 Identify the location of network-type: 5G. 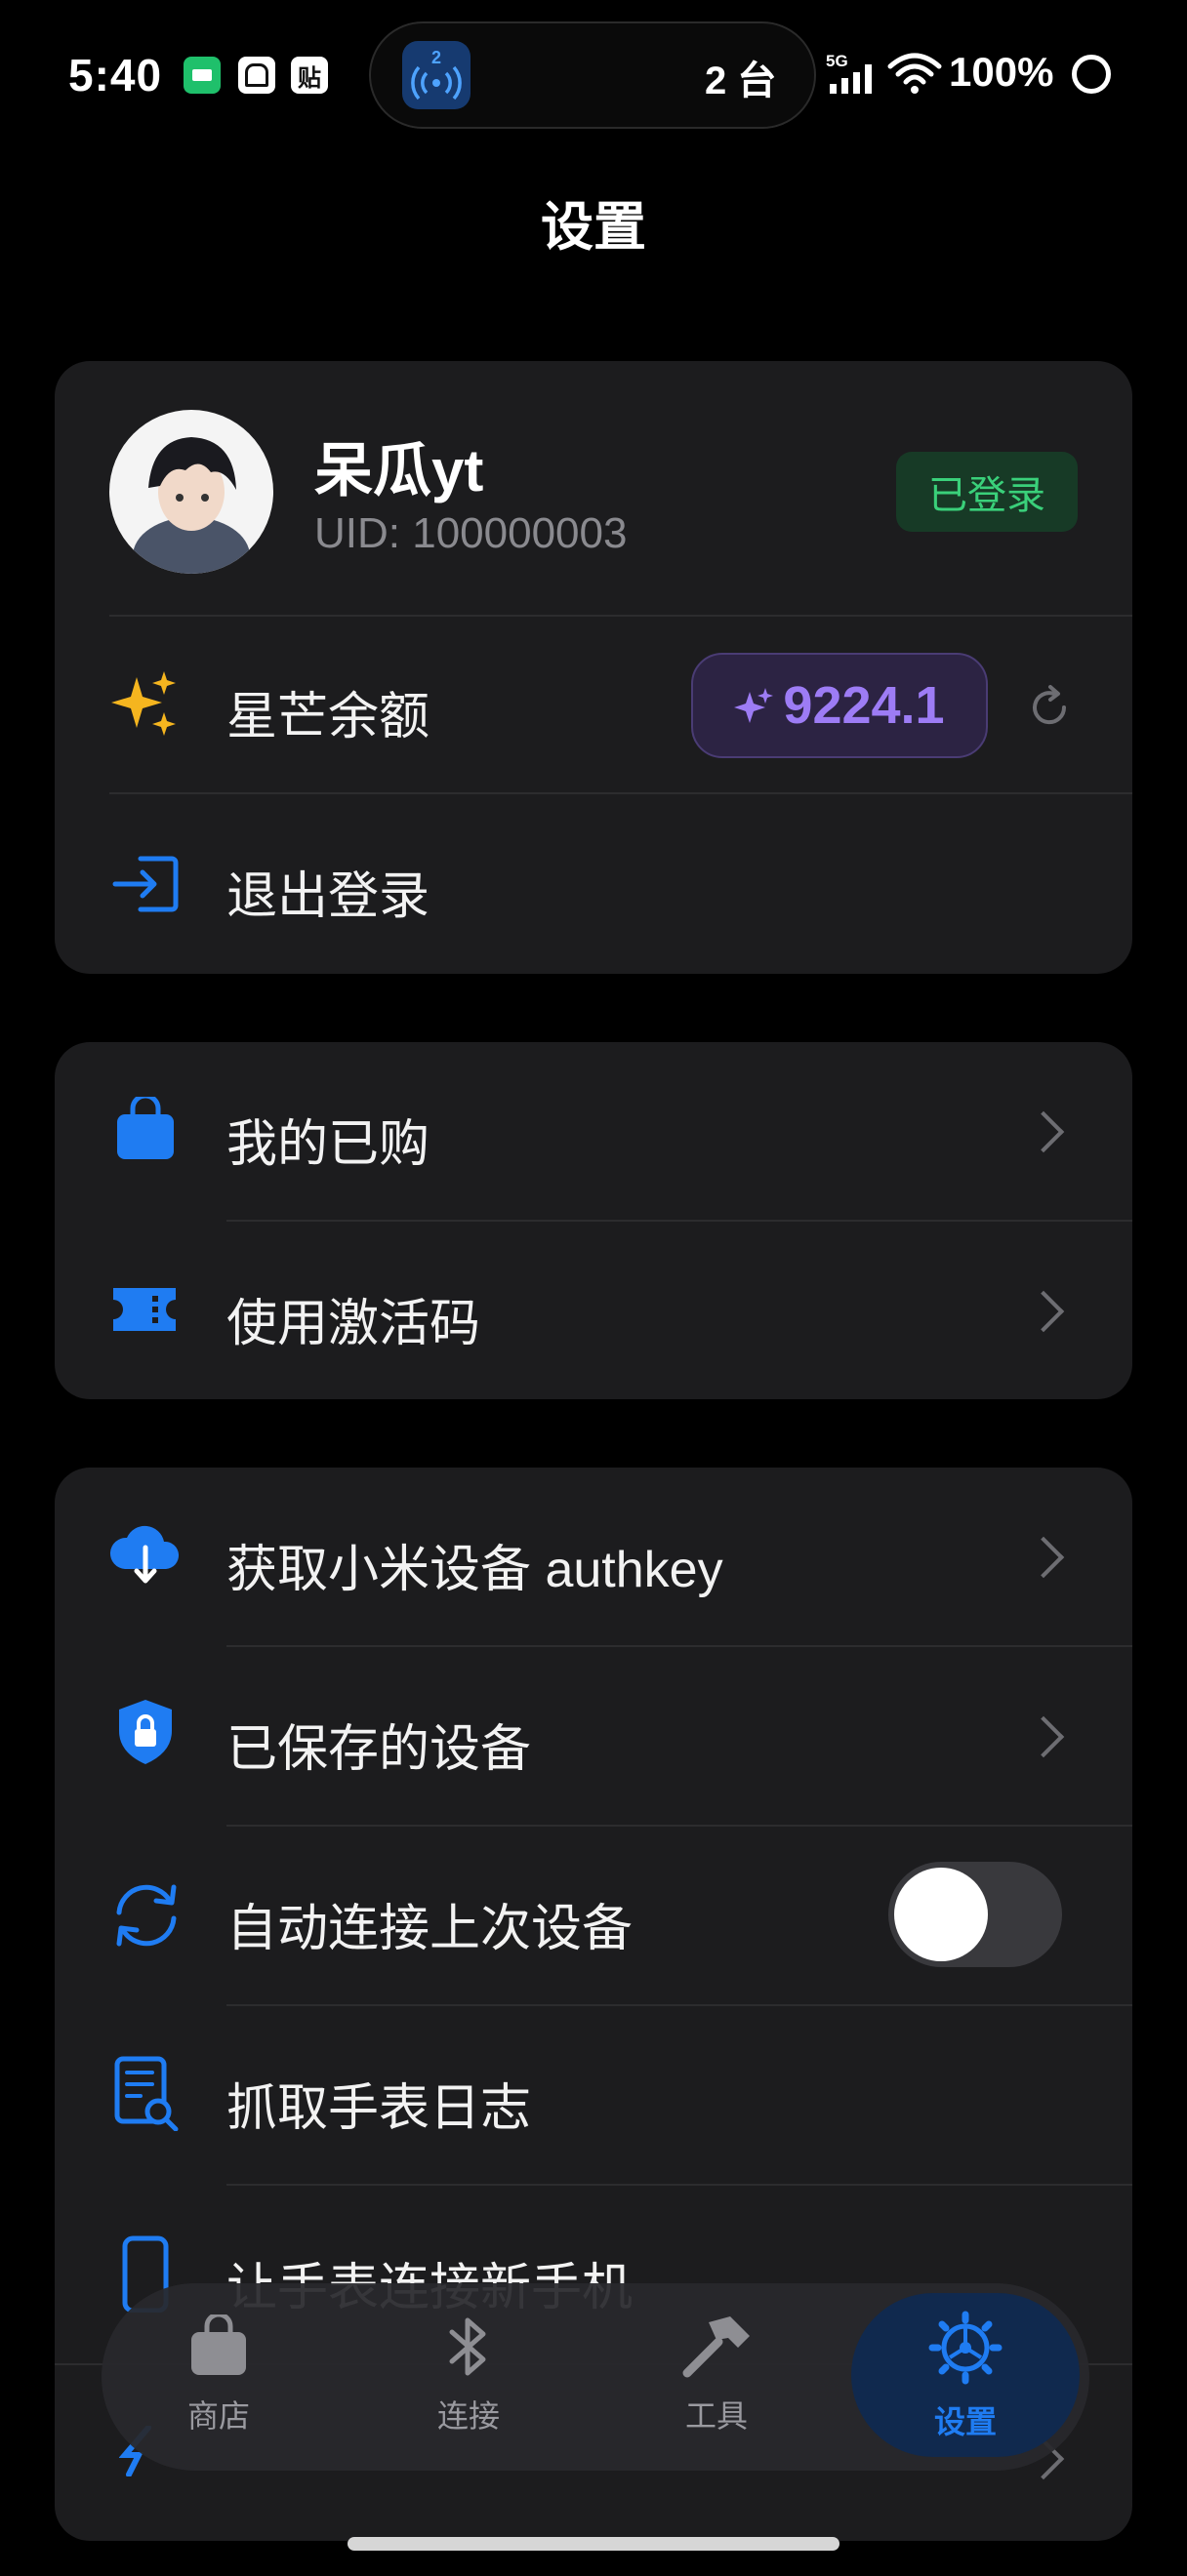
(837, 61).